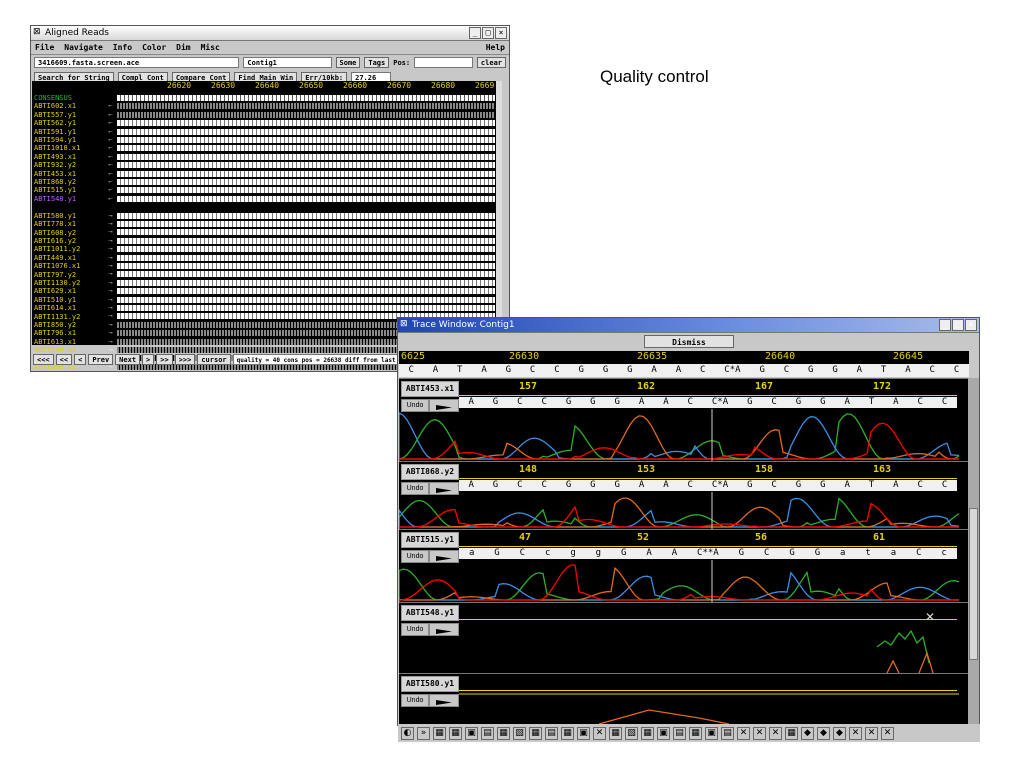  What do you see at coordinates (930, 617) in the screenshot?
I see `close-icon: ✕` at bounding box center [930, 617].